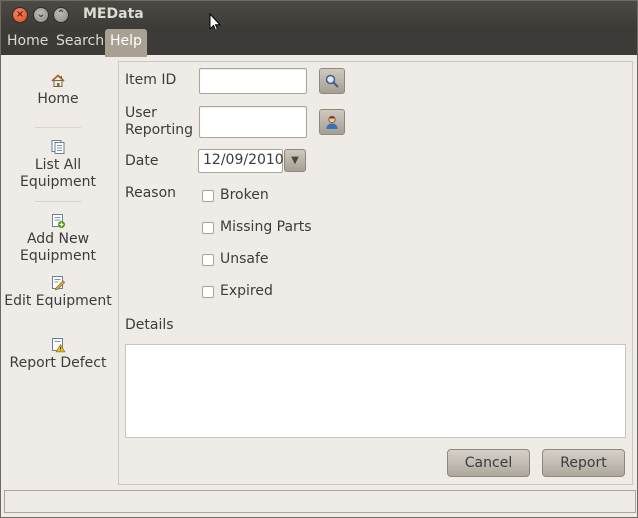  I want to click on item-id-input, so click(253, 81).